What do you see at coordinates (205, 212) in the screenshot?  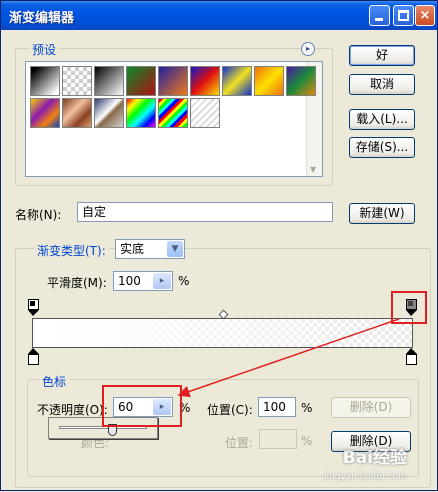 I see `name-input: 自定` at bounding box center [205, 212].